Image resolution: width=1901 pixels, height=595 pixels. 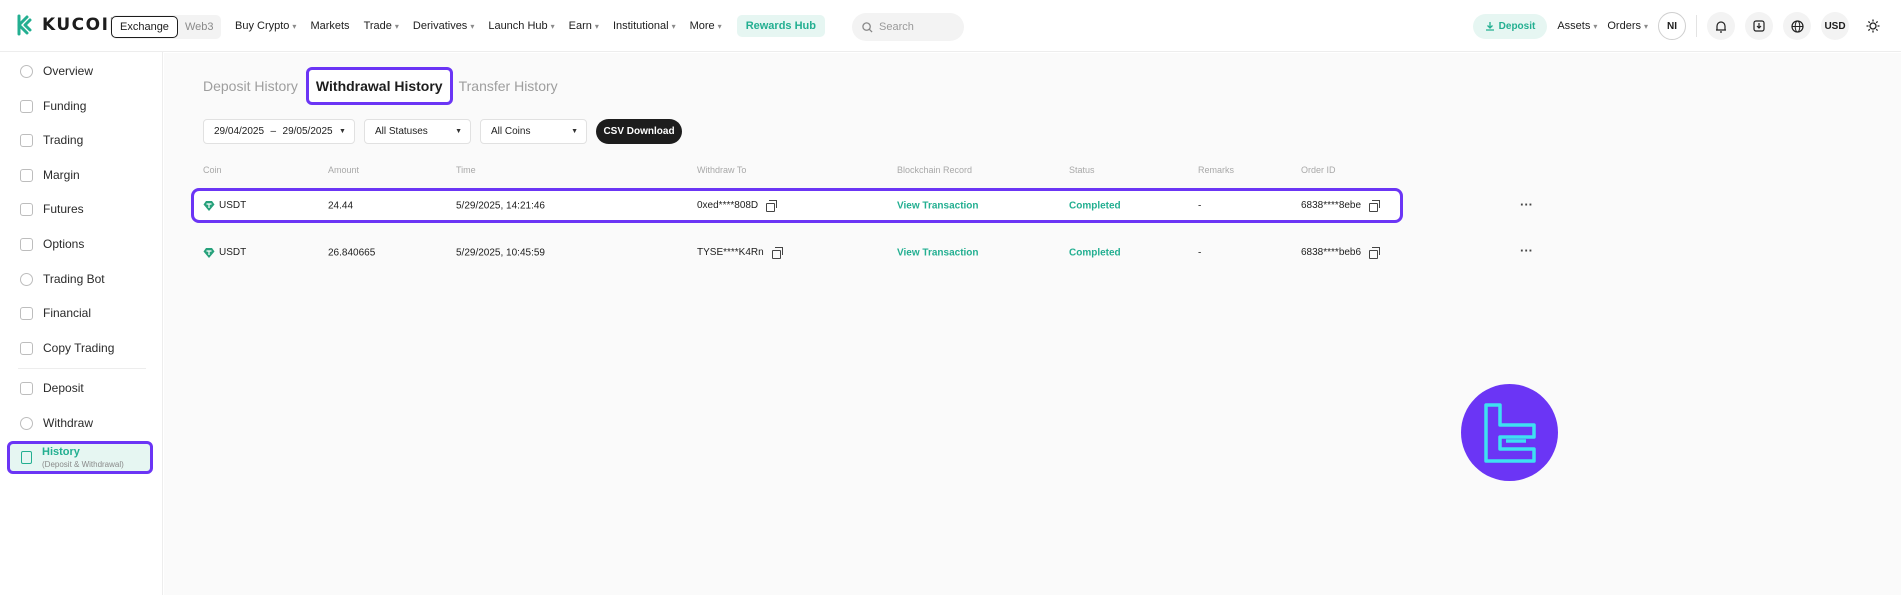 What do you see at coordinates (64, 244) in the screenshot?
I see `sidebar-item-label: Options` at bounding box center [64, 244].